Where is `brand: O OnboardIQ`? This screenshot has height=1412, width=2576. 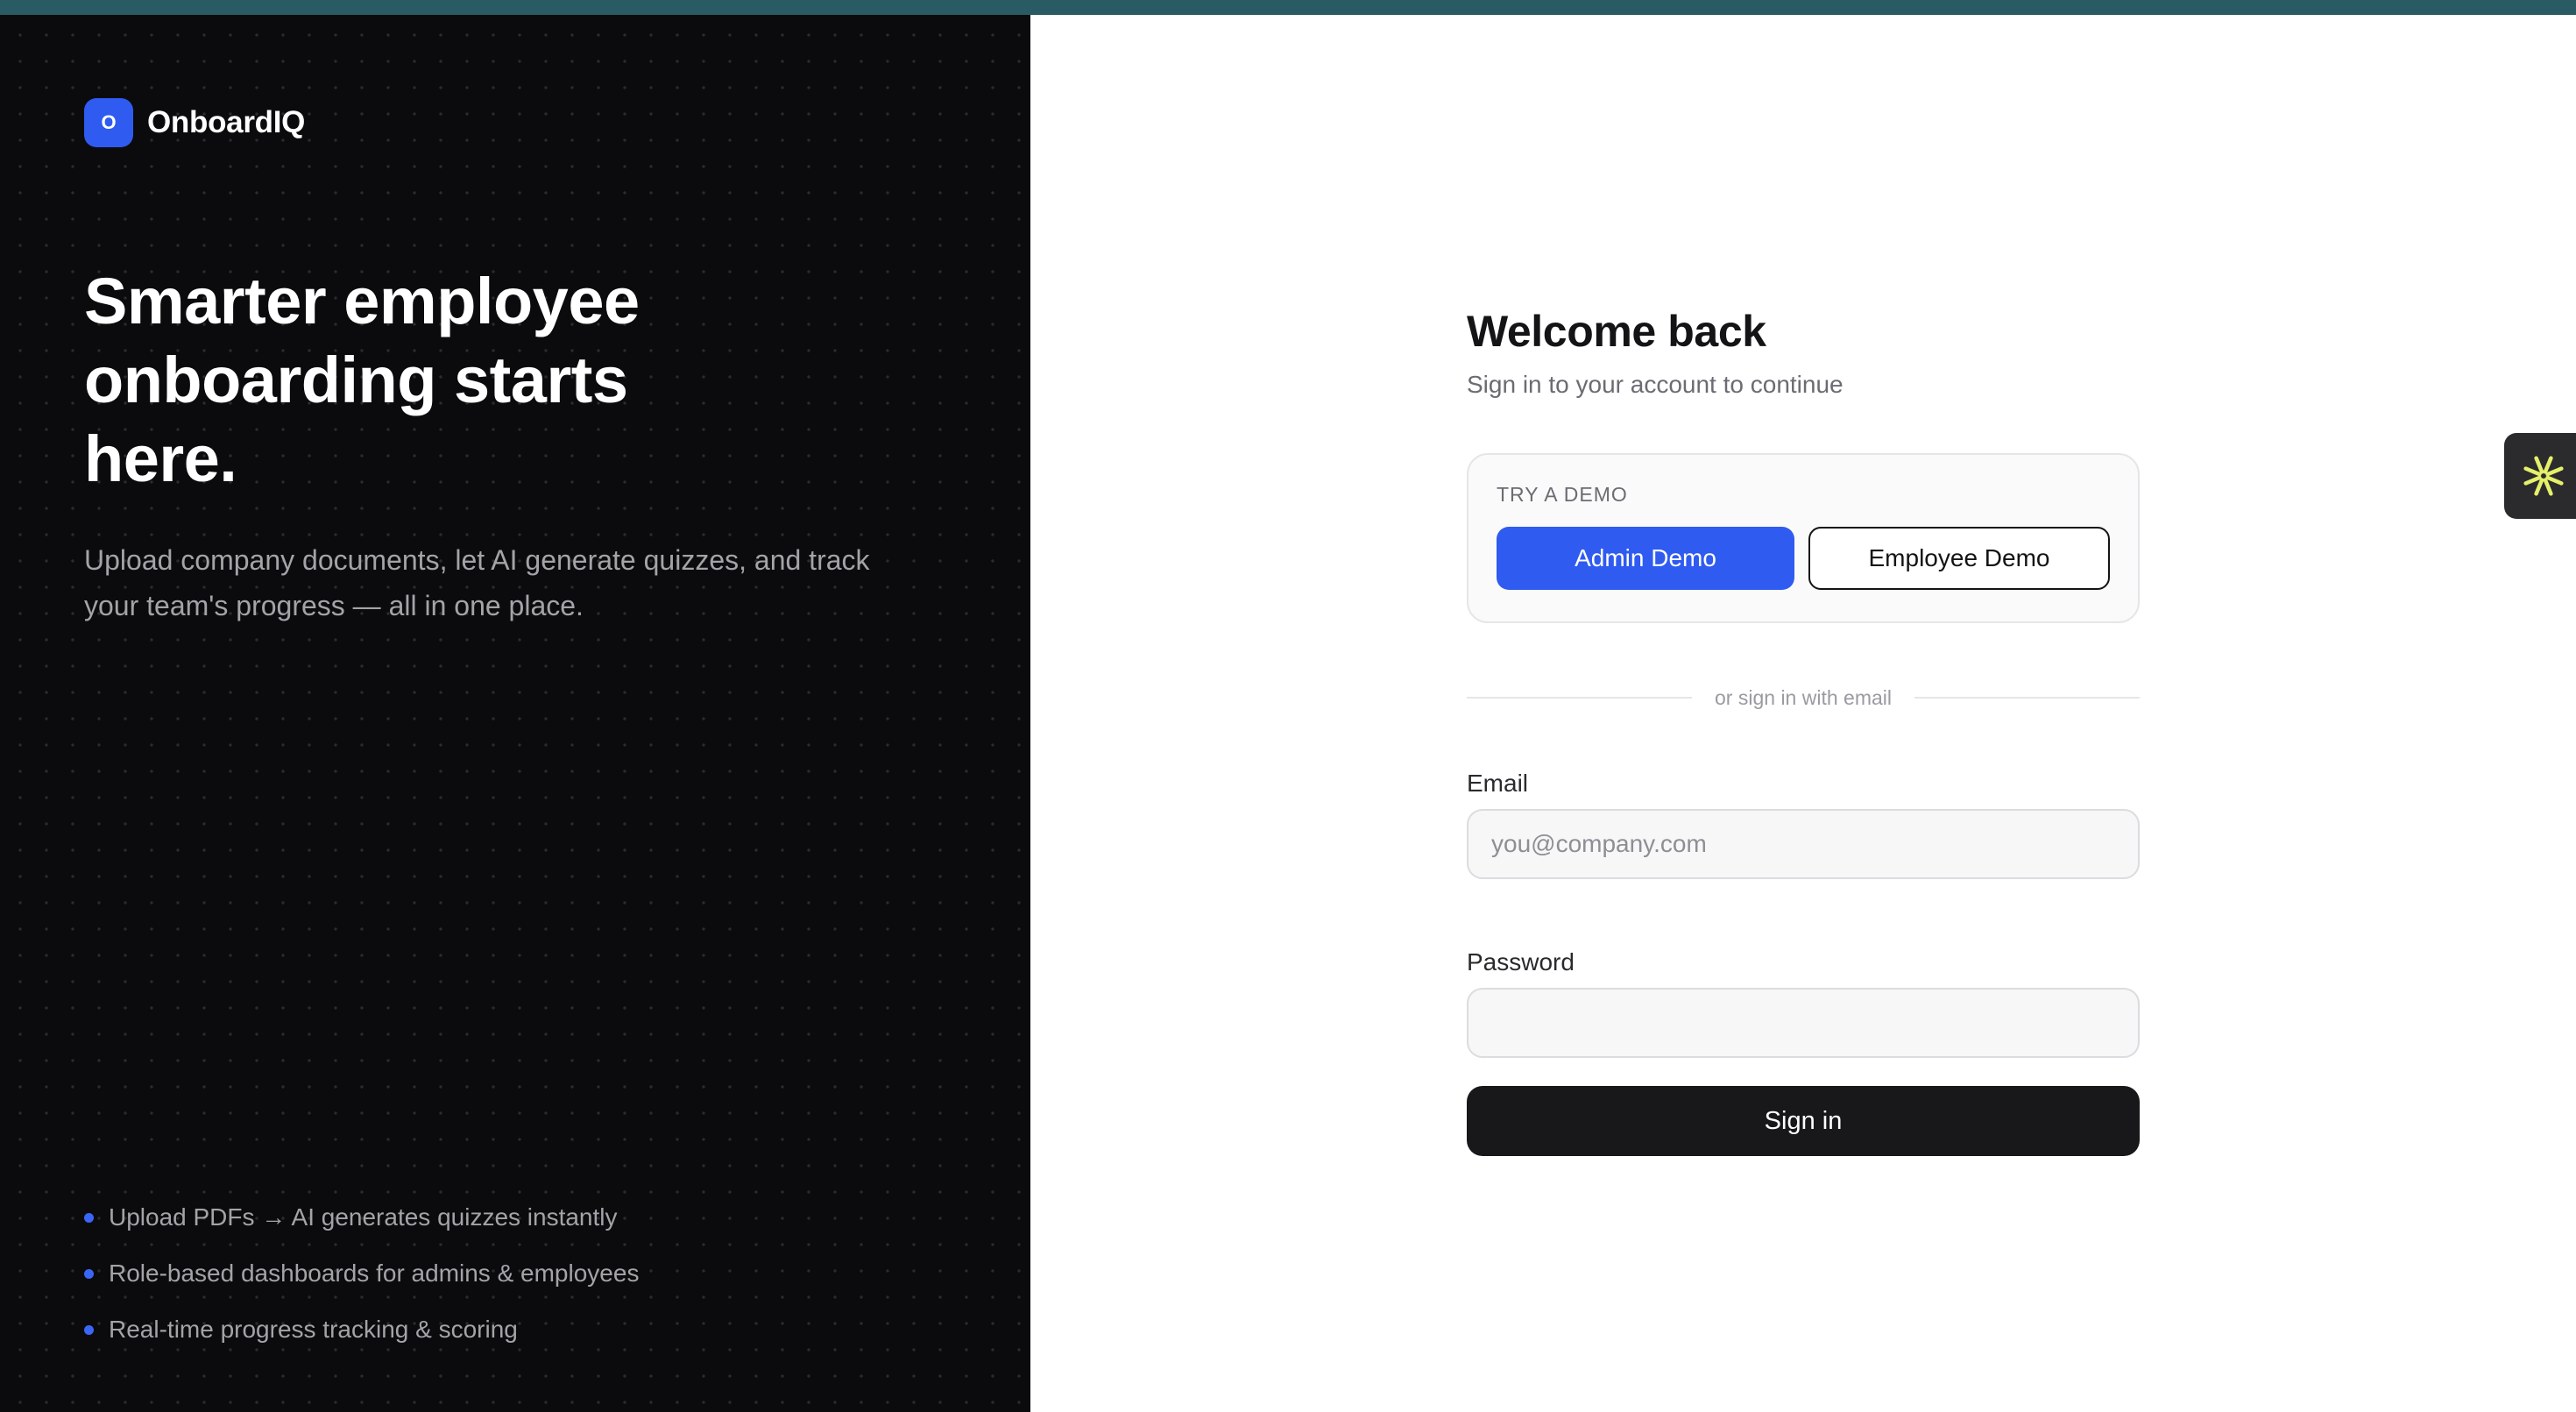 brand: O OnboardIQ is located at coordinates (194, 122).